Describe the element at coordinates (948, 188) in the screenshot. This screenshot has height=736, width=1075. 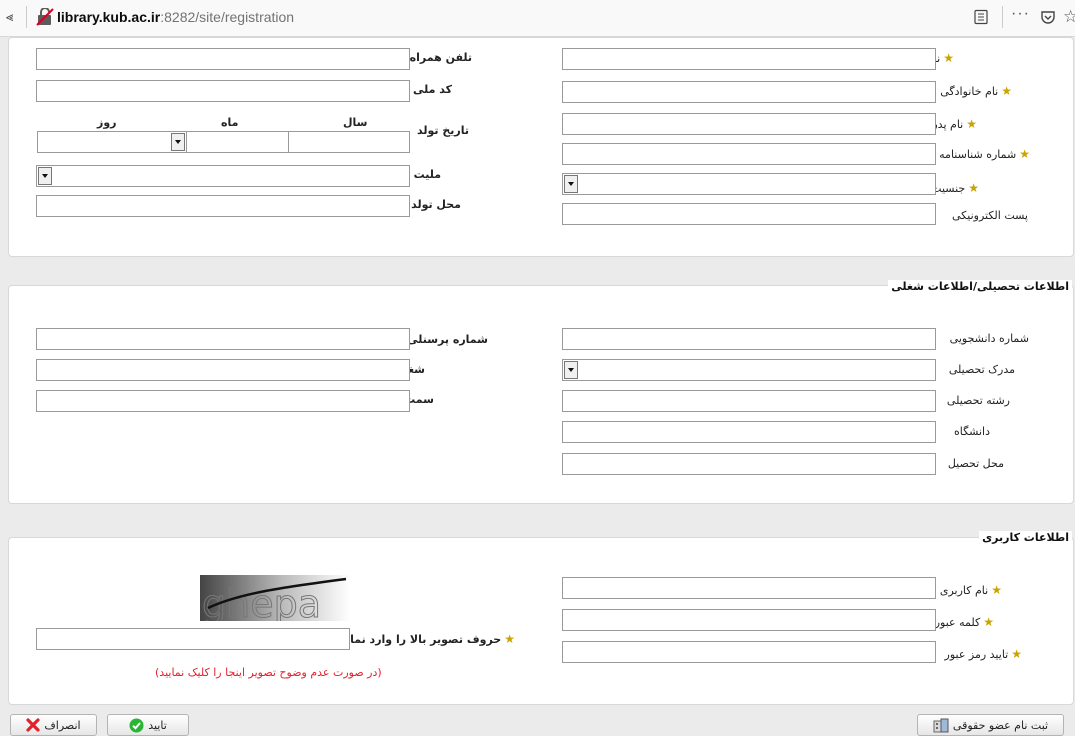
I see `gender-label-text: جنسیت` at that location.